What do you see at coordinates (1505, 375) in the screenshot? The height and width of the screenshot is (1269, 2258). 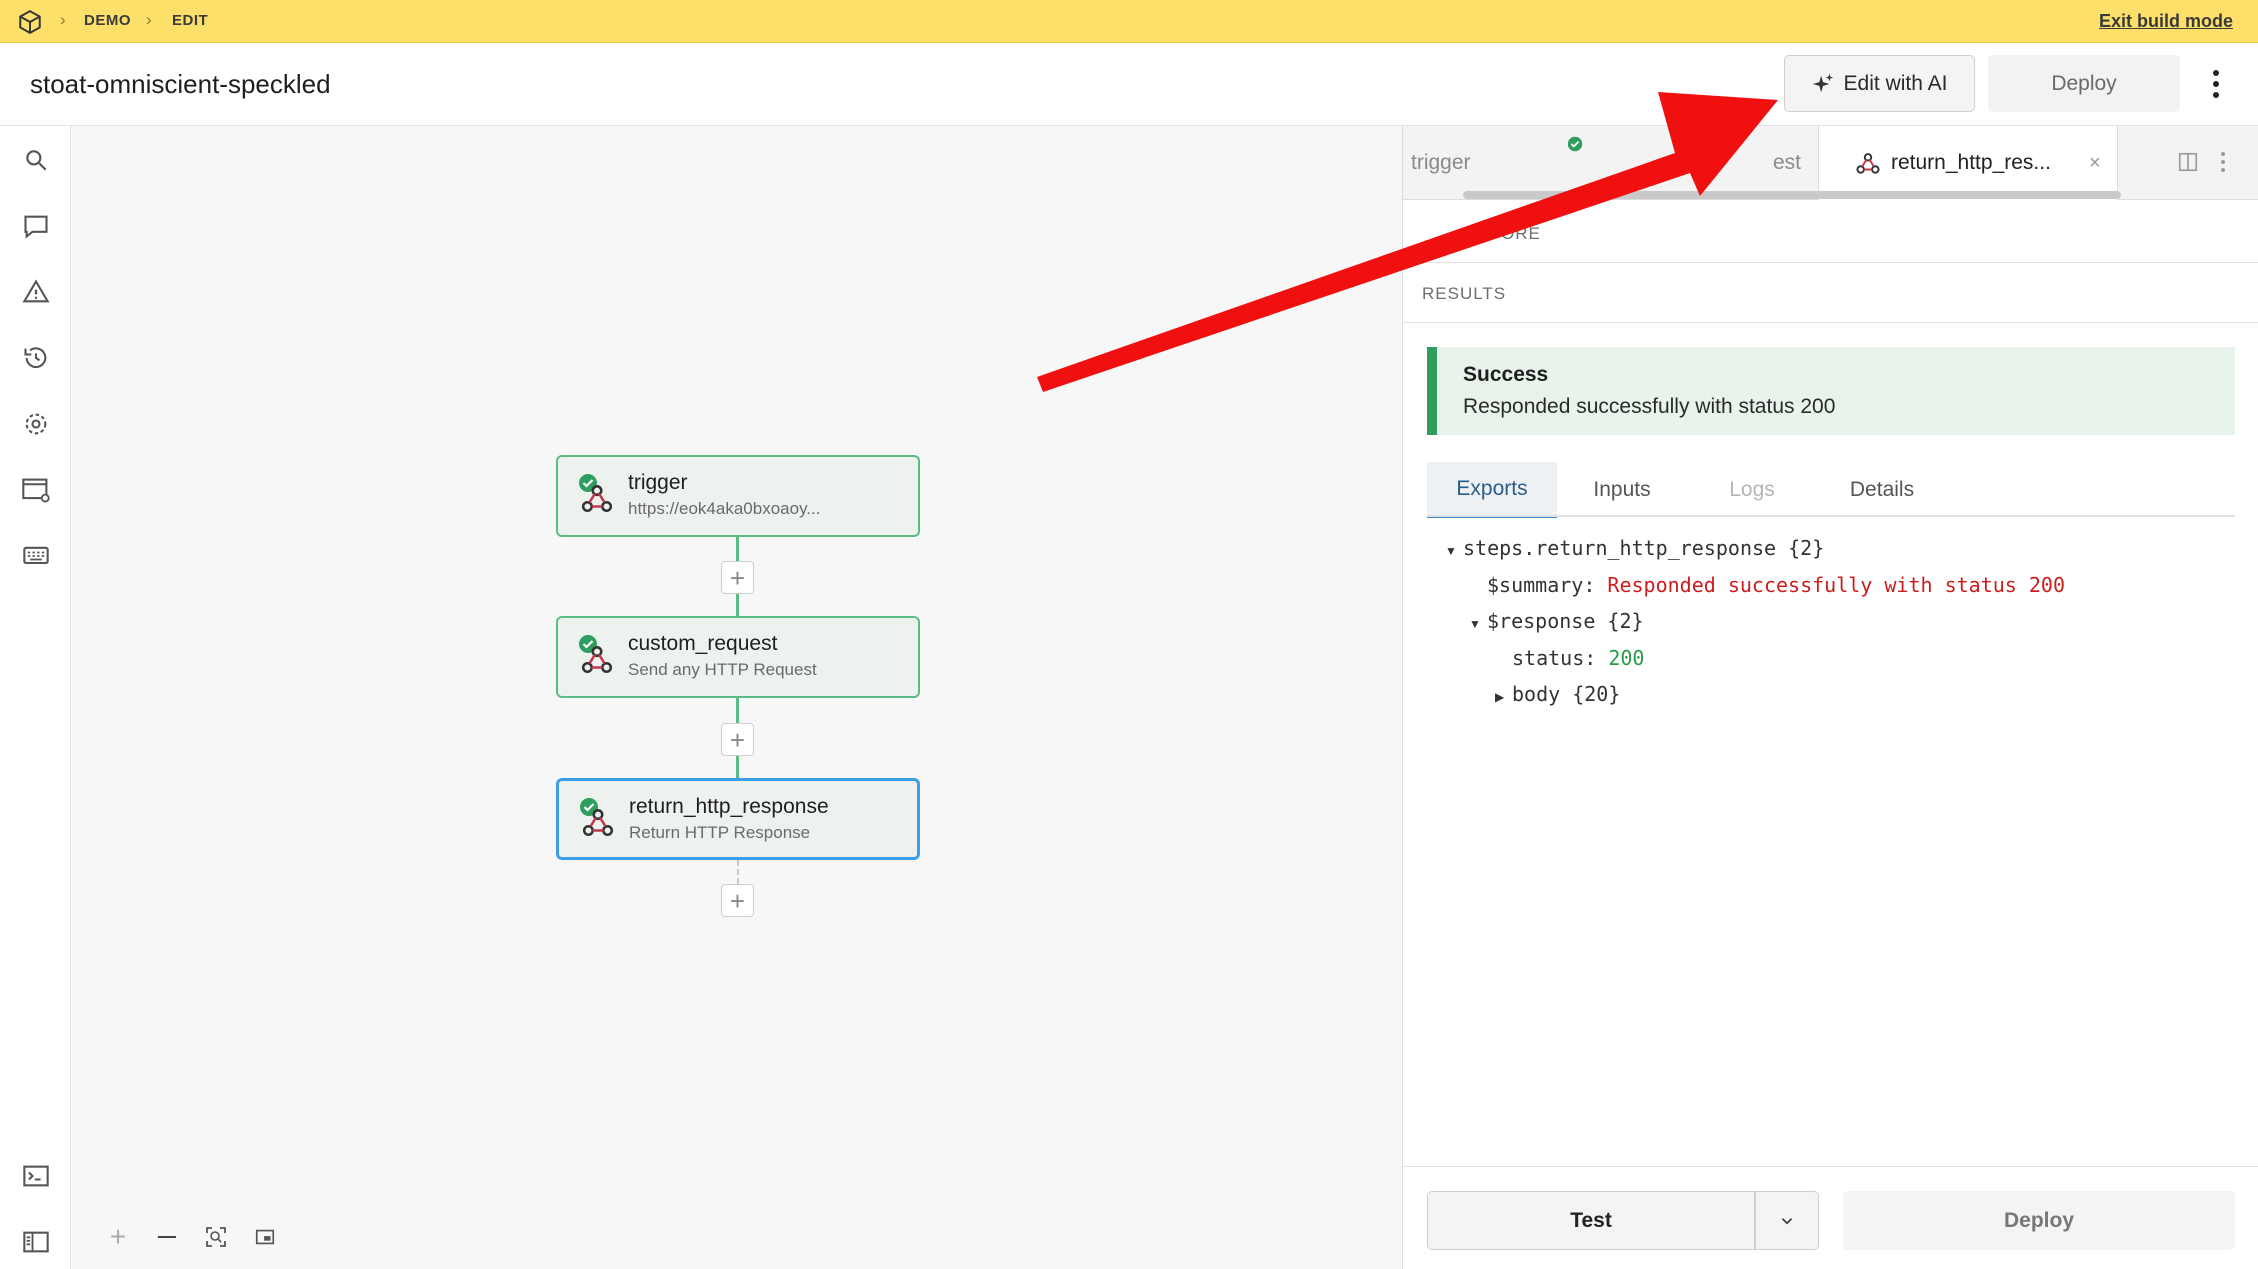 I see `success-title: Success` at bounding box center [1505, 375].